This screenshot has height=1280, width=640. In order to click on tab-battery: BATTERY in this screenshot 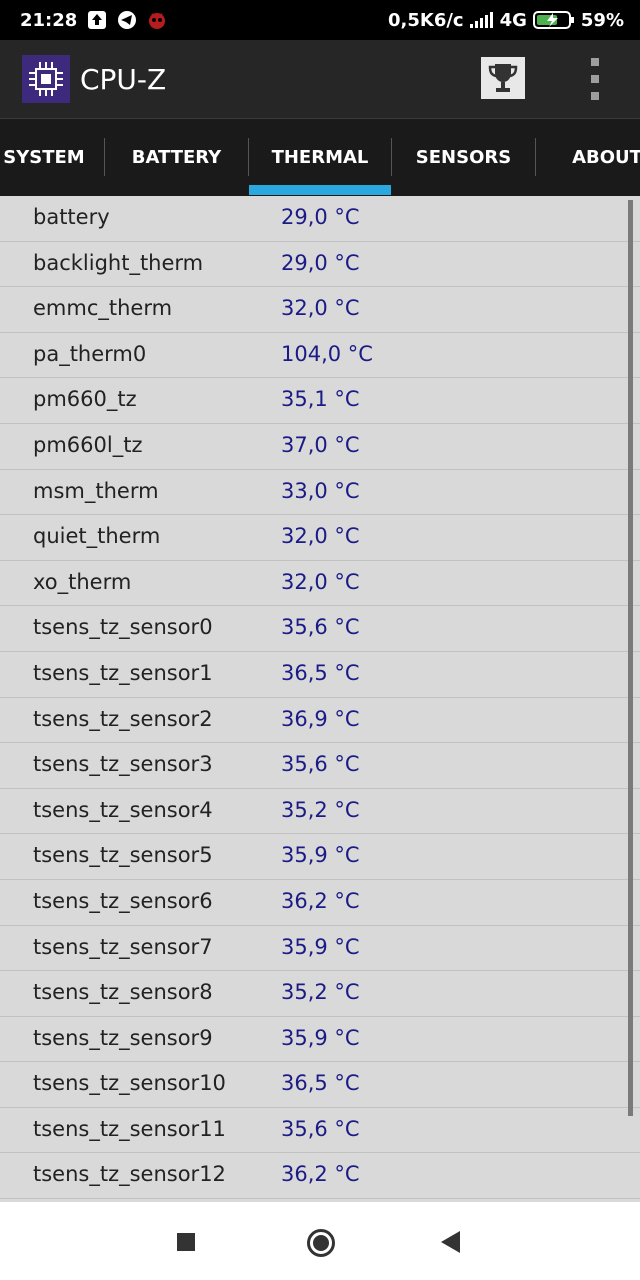, I will do `click(176, 157)`.